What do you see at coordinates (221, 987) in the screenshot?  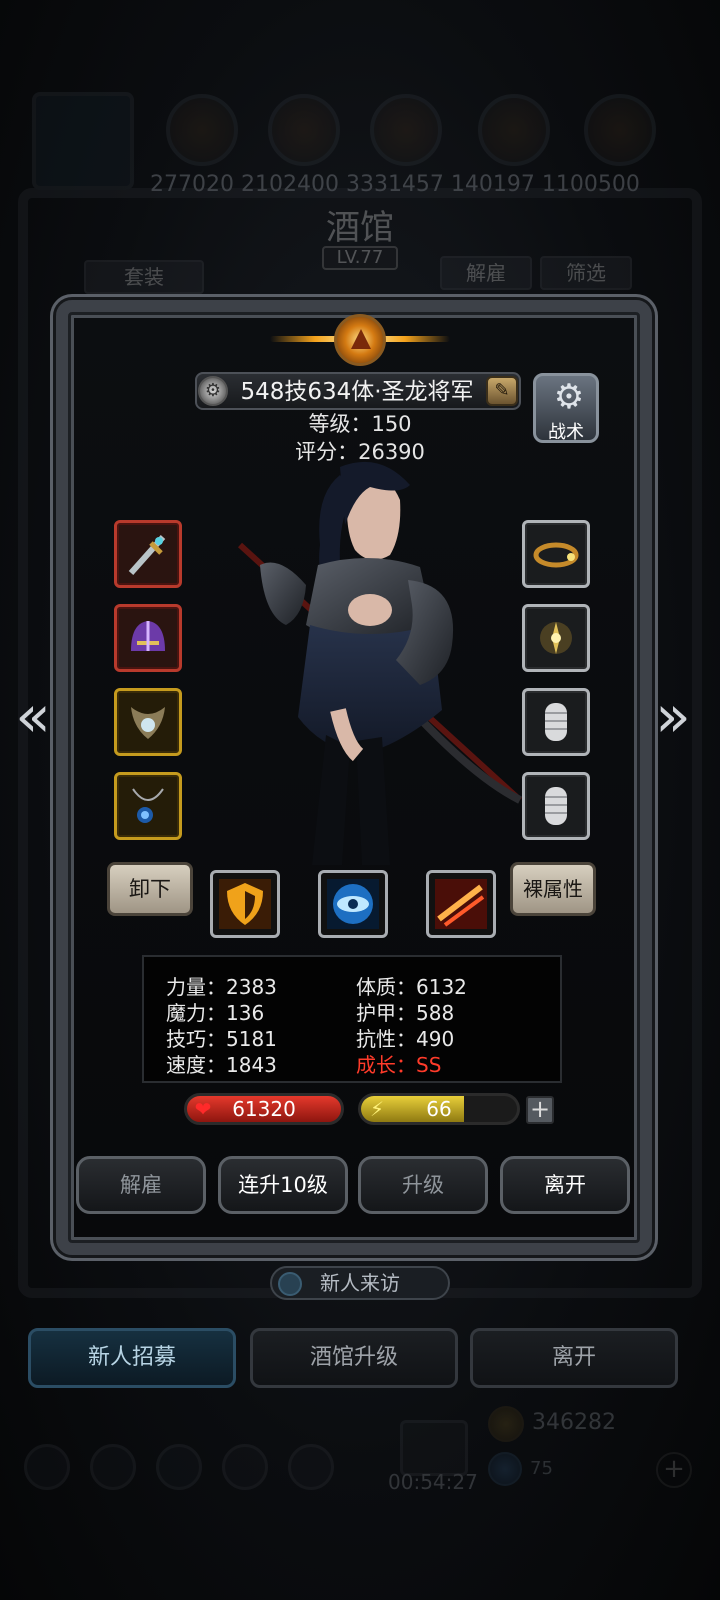 I see `stat-strength: 力量：2383` at bounding box center [221, 987].